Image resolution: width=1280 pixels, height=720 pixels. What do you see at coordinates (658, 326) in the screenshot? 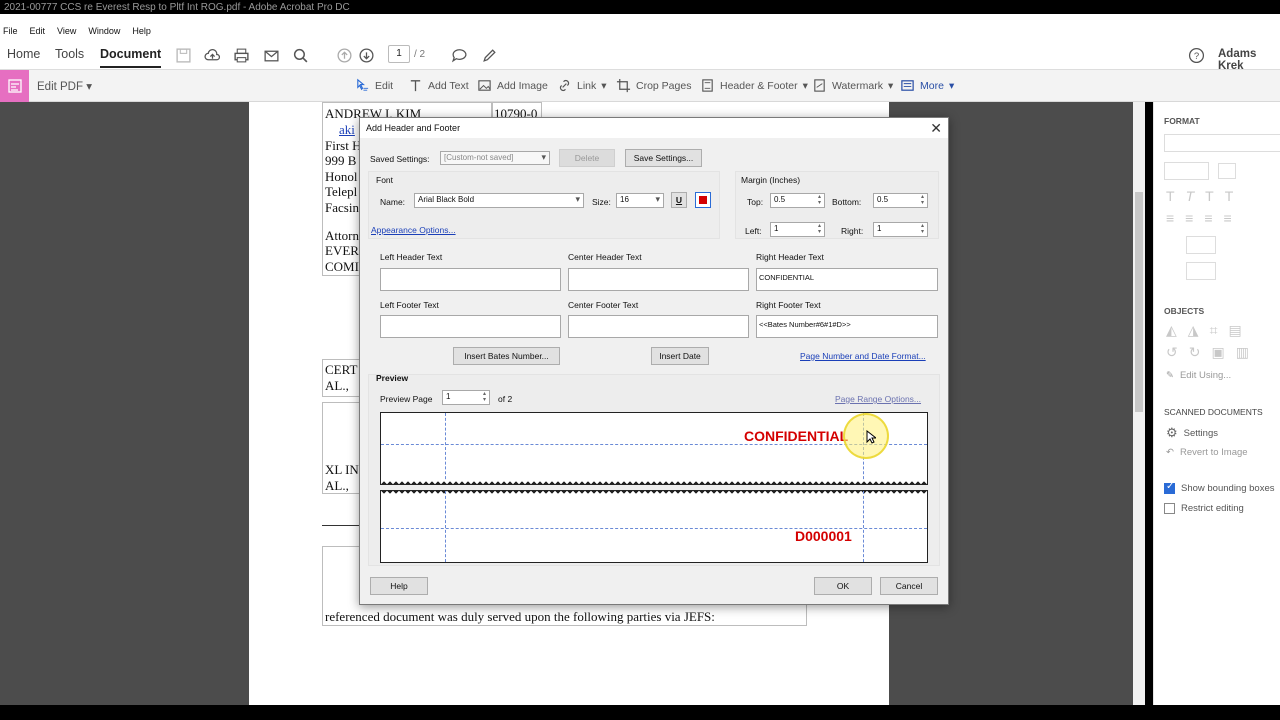
I see `center-footer-input` at bounding box center [658, 326].